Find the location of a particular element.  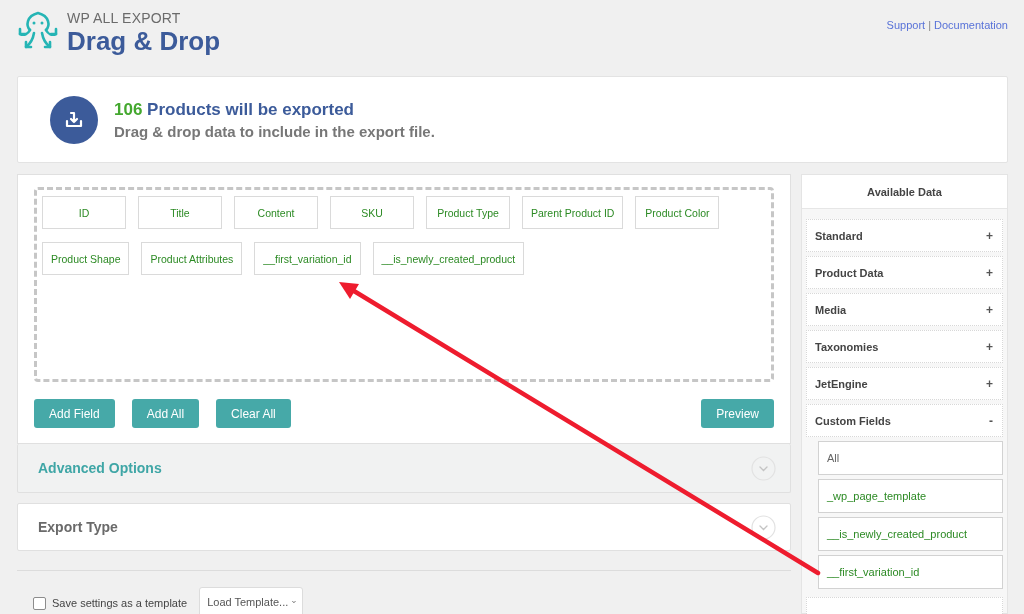

data-group-header: Standard + is located at coordinates (904, 235).